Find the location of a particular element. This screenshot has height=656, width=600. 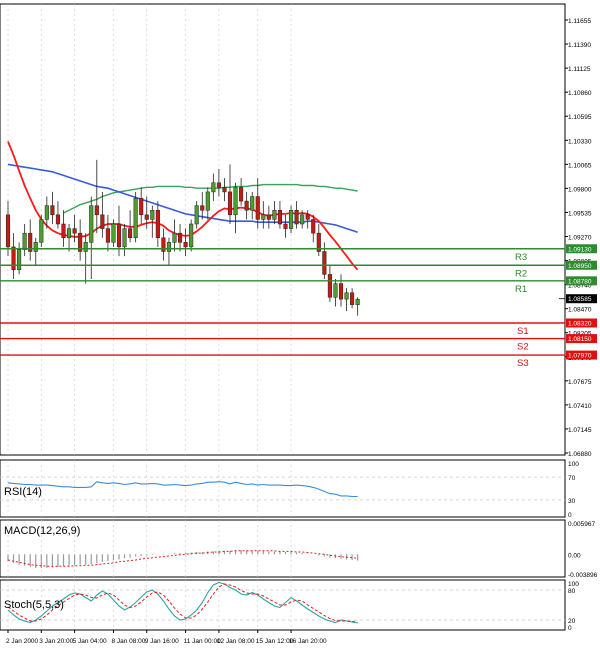

rsi-tick-label: 0 is located at coordinates (570, 515).